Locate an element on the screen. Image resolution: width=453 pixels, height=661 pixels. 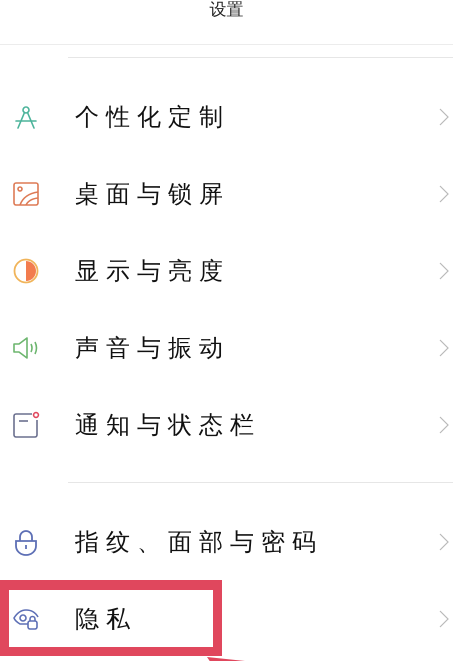
item-label: 指纹、面部与密码 is located at coordinates (199, 542).